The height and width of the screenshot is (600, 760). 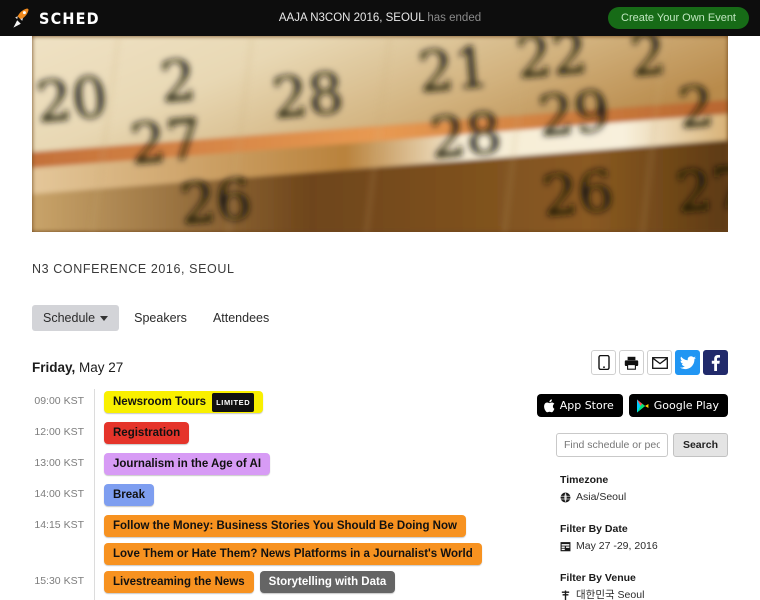 What do you see at coordinates (313, 497) in the screenshot?
I see `row-events: Break` at bounding box center [313, 497].